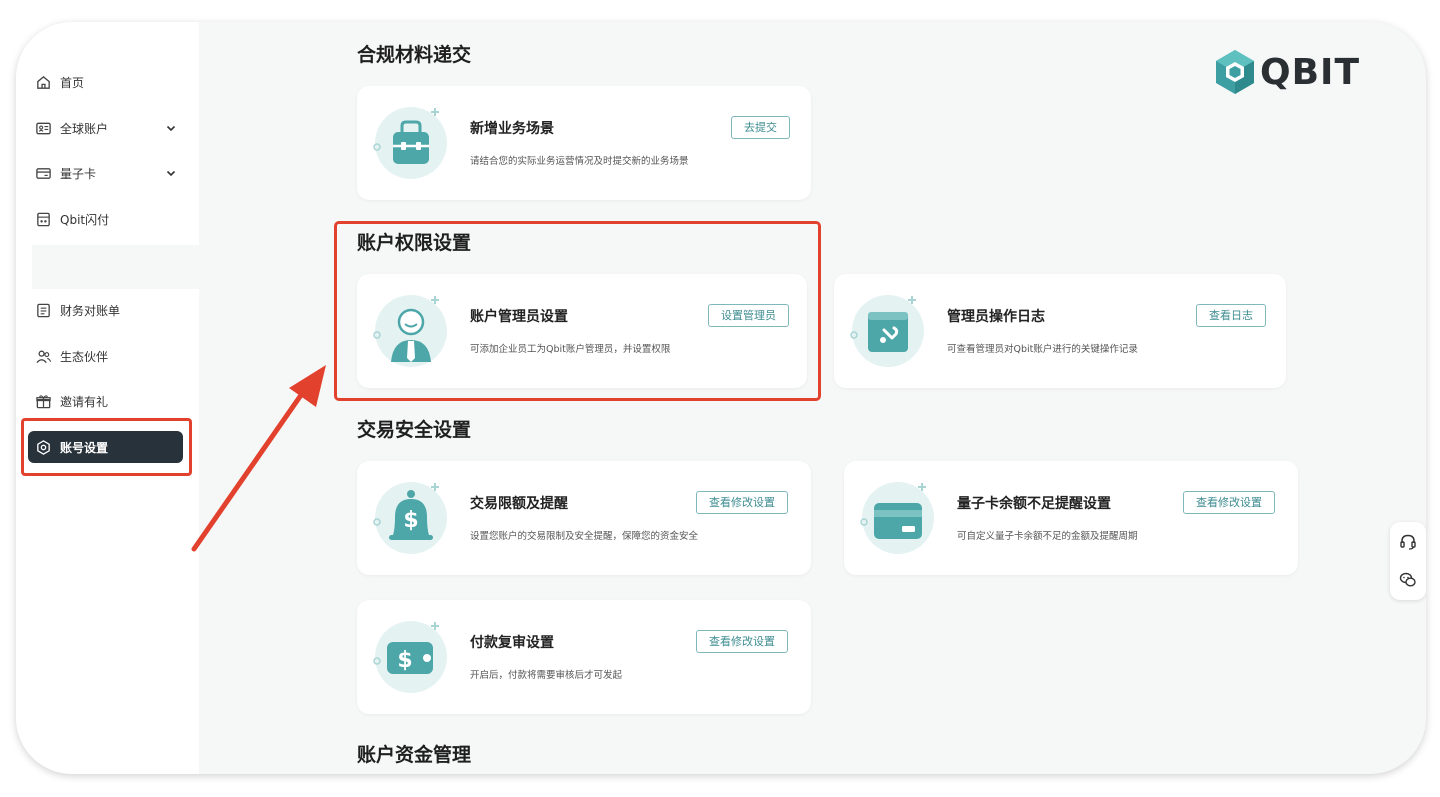 The image size is (1440, 797). What do you see at coordinates (105, 173) in the screenshot?
I see `sidebar-item-quantum-card: 量子卡` at bounding box center [105, 173].